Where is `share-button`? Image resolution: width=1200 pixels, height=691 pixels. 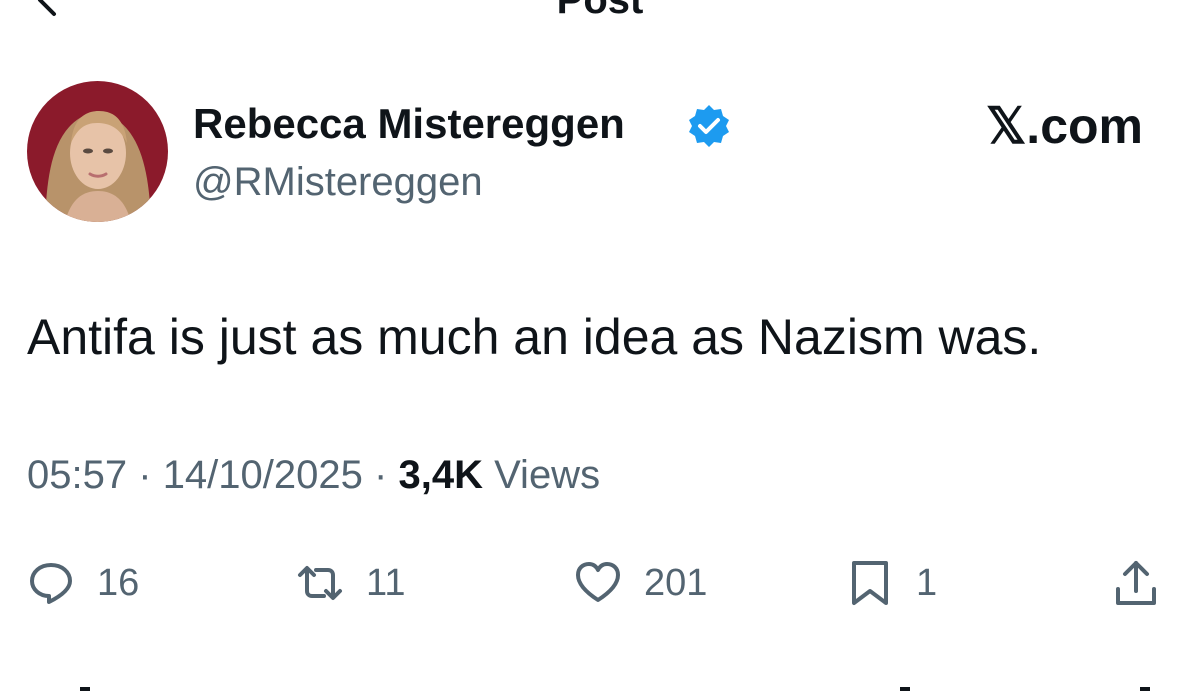 share-button is located at coordinates (1136, 583).